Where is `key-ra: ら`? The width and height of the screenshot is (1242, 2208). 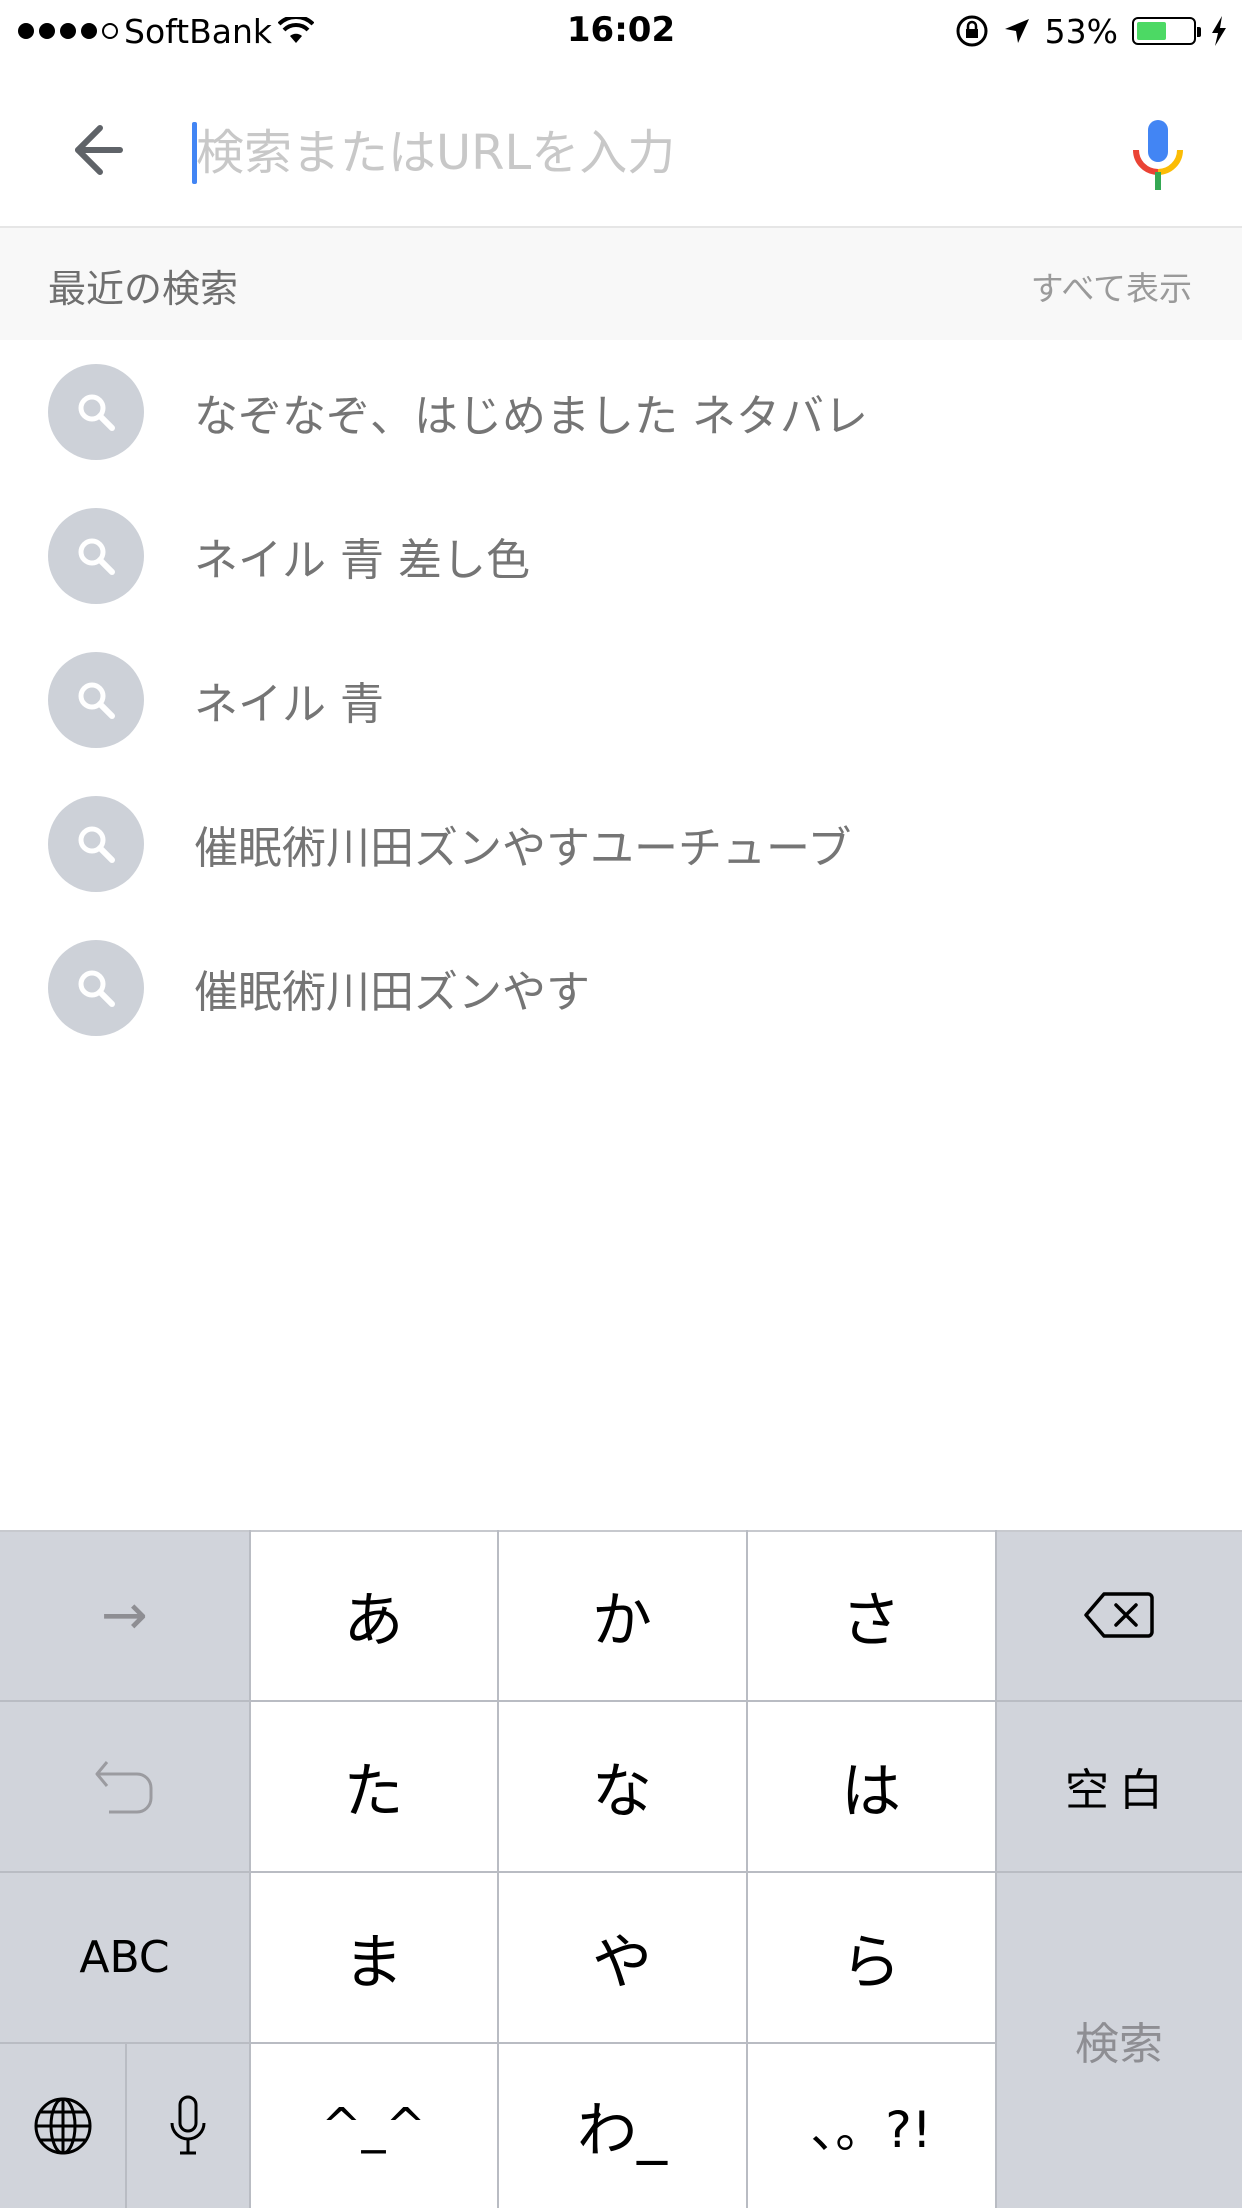
key-ra: ら is located at coordinates (871, 1957).